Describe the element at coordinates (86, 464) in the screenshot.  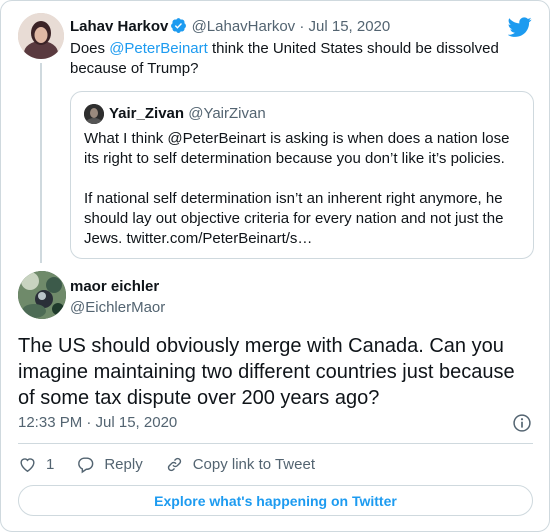
I see `reply-bubble-icon` at that location.